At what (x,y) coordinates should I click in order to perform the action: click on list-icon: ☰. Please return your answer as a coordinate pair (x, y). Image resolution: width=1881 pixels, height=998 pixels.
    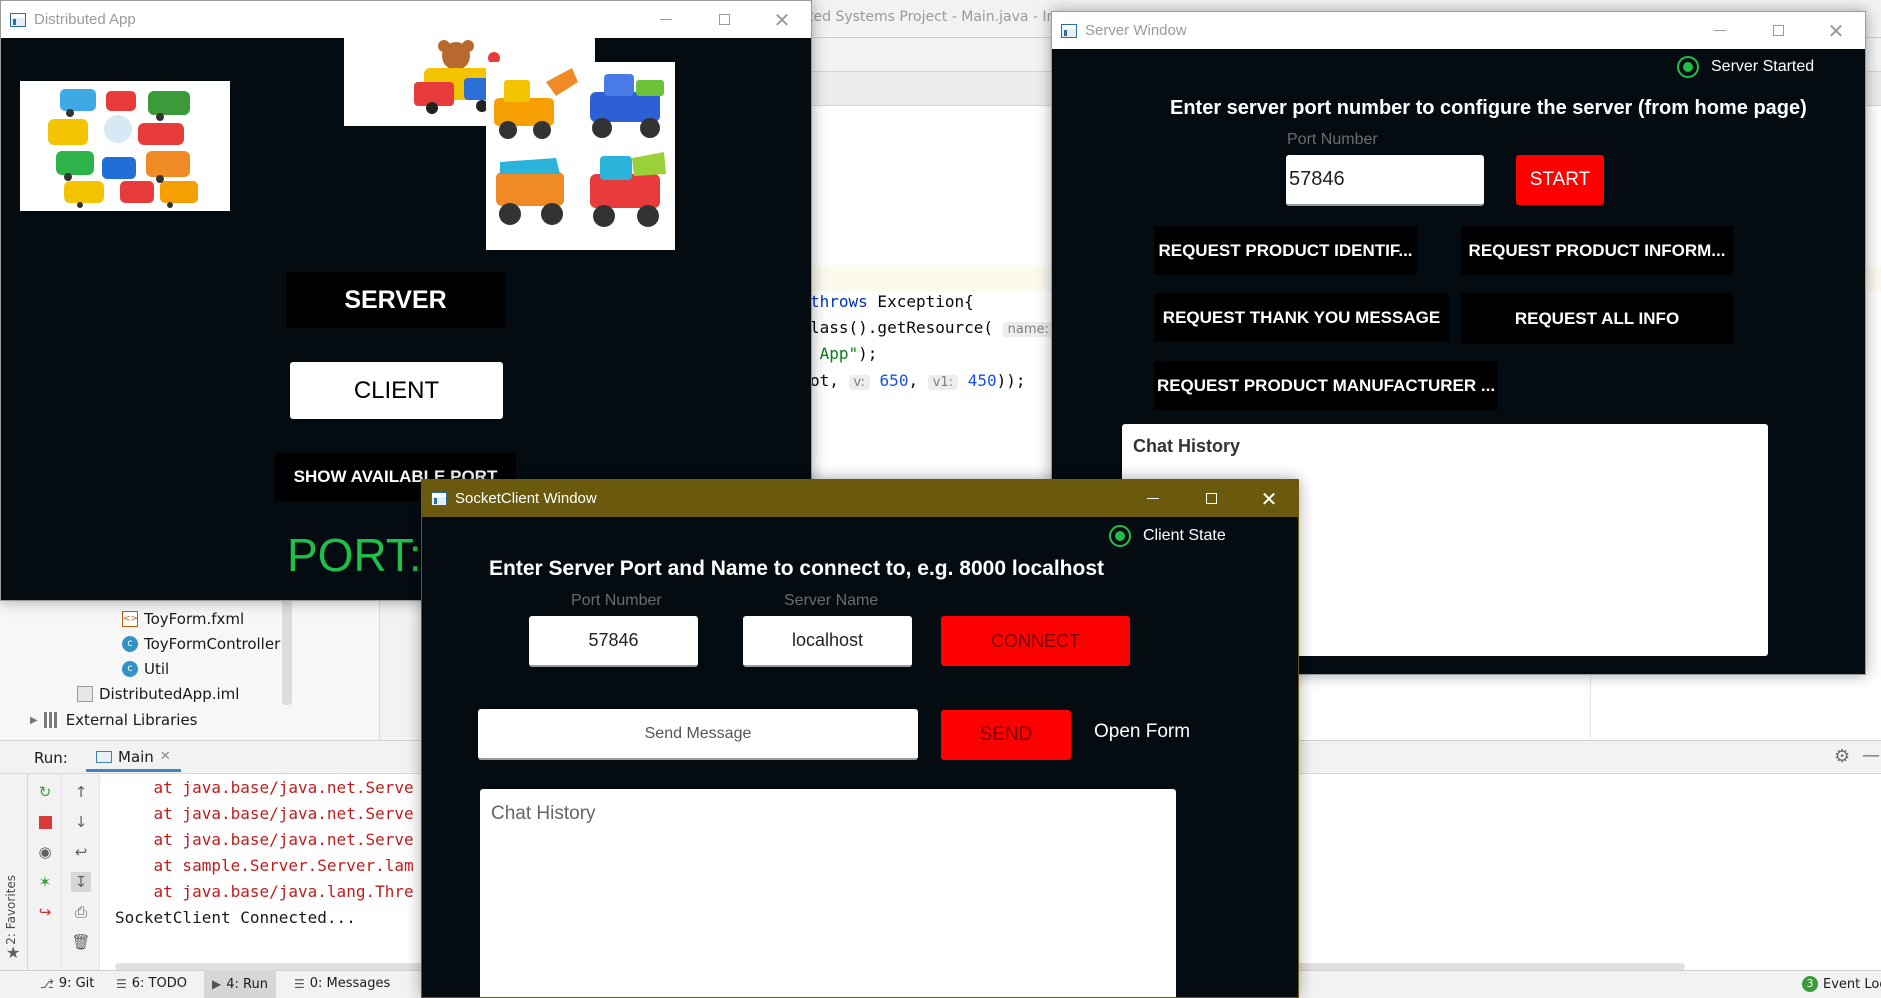
    Looking at the image, I should click on (121, 983).